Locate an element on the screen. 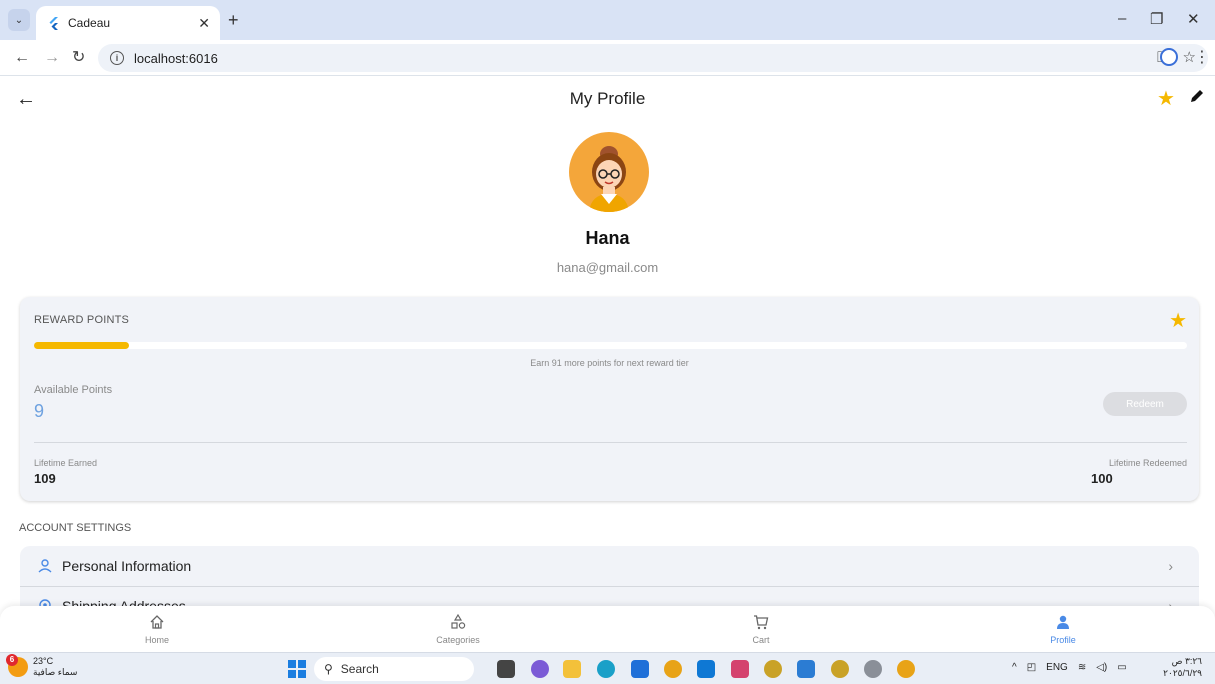 The width and height of the screenshot is (1215, 684). back-nav-icon: ← is located at coordinates (22, 58).